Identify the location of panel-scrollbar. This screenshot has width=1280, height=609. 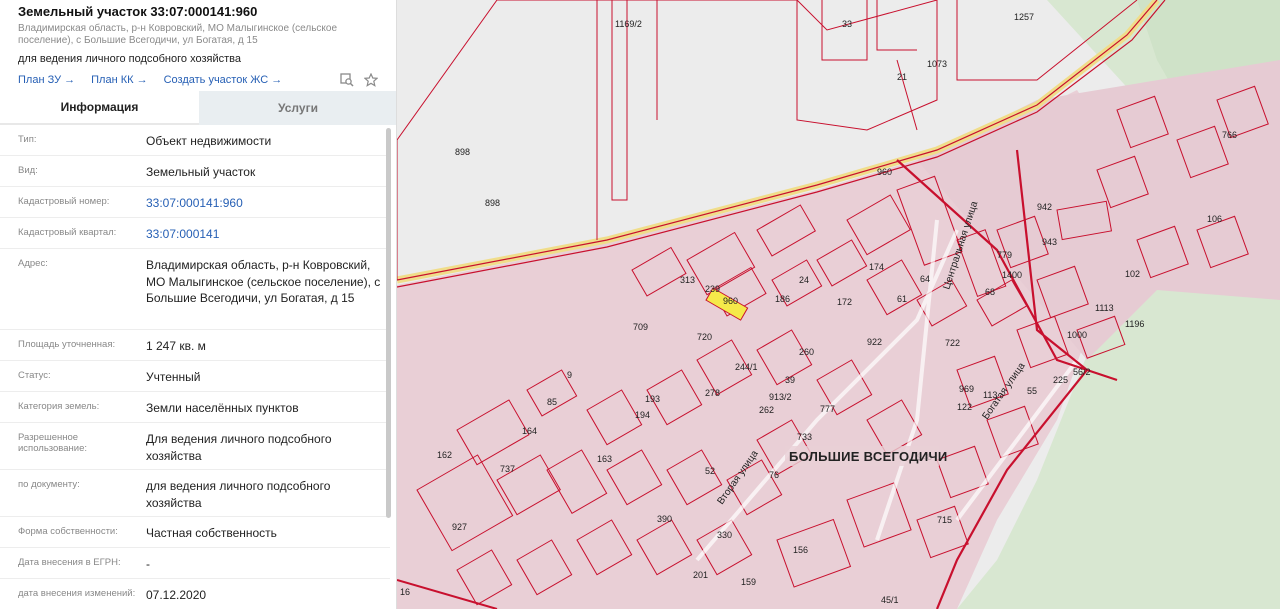
(388, 323).